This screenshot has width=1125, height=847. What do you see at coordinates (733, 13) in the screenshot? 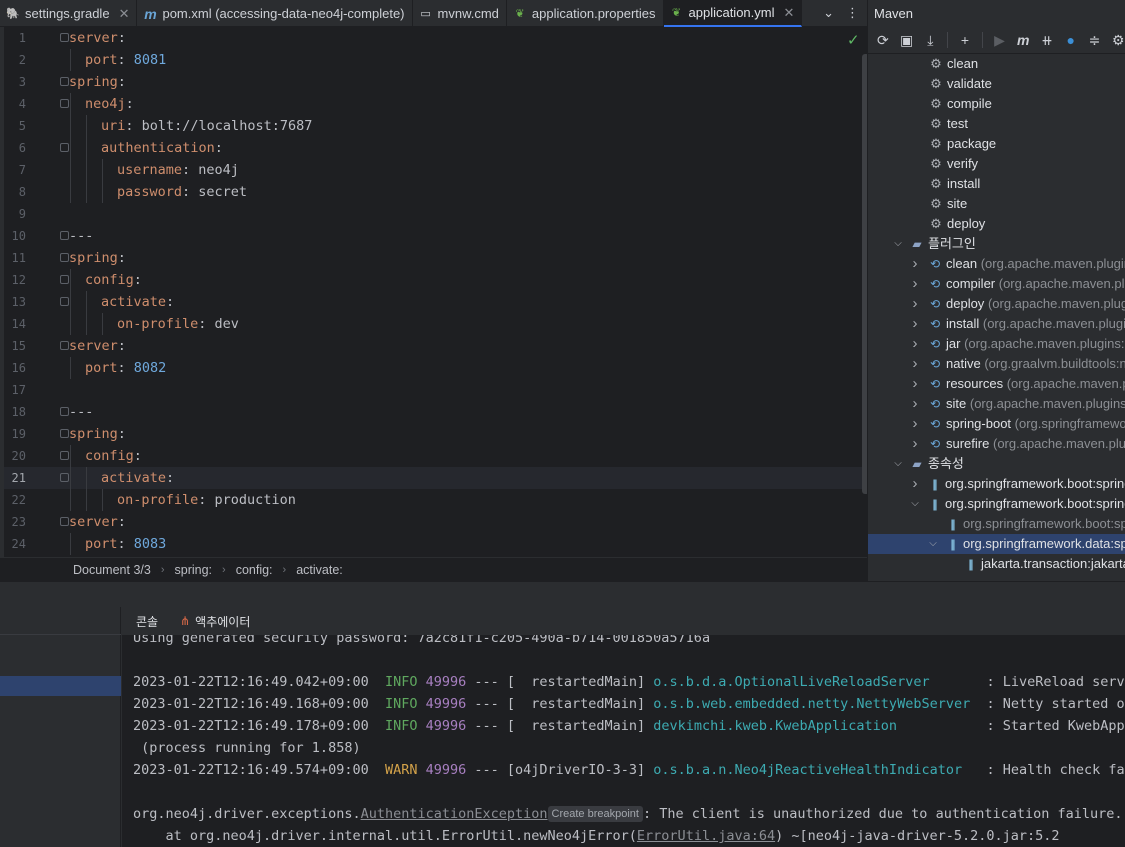
I see `editor-tab: ❦ application.yml ✕` at bounding box center [733, 13].